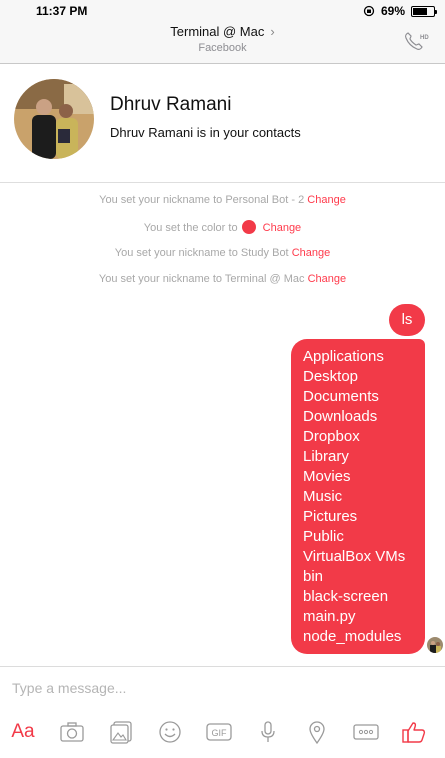  What do you see at coordinates (317, 732) in the screenshot?
I see `location-icon` at bounding box center [317, 732].